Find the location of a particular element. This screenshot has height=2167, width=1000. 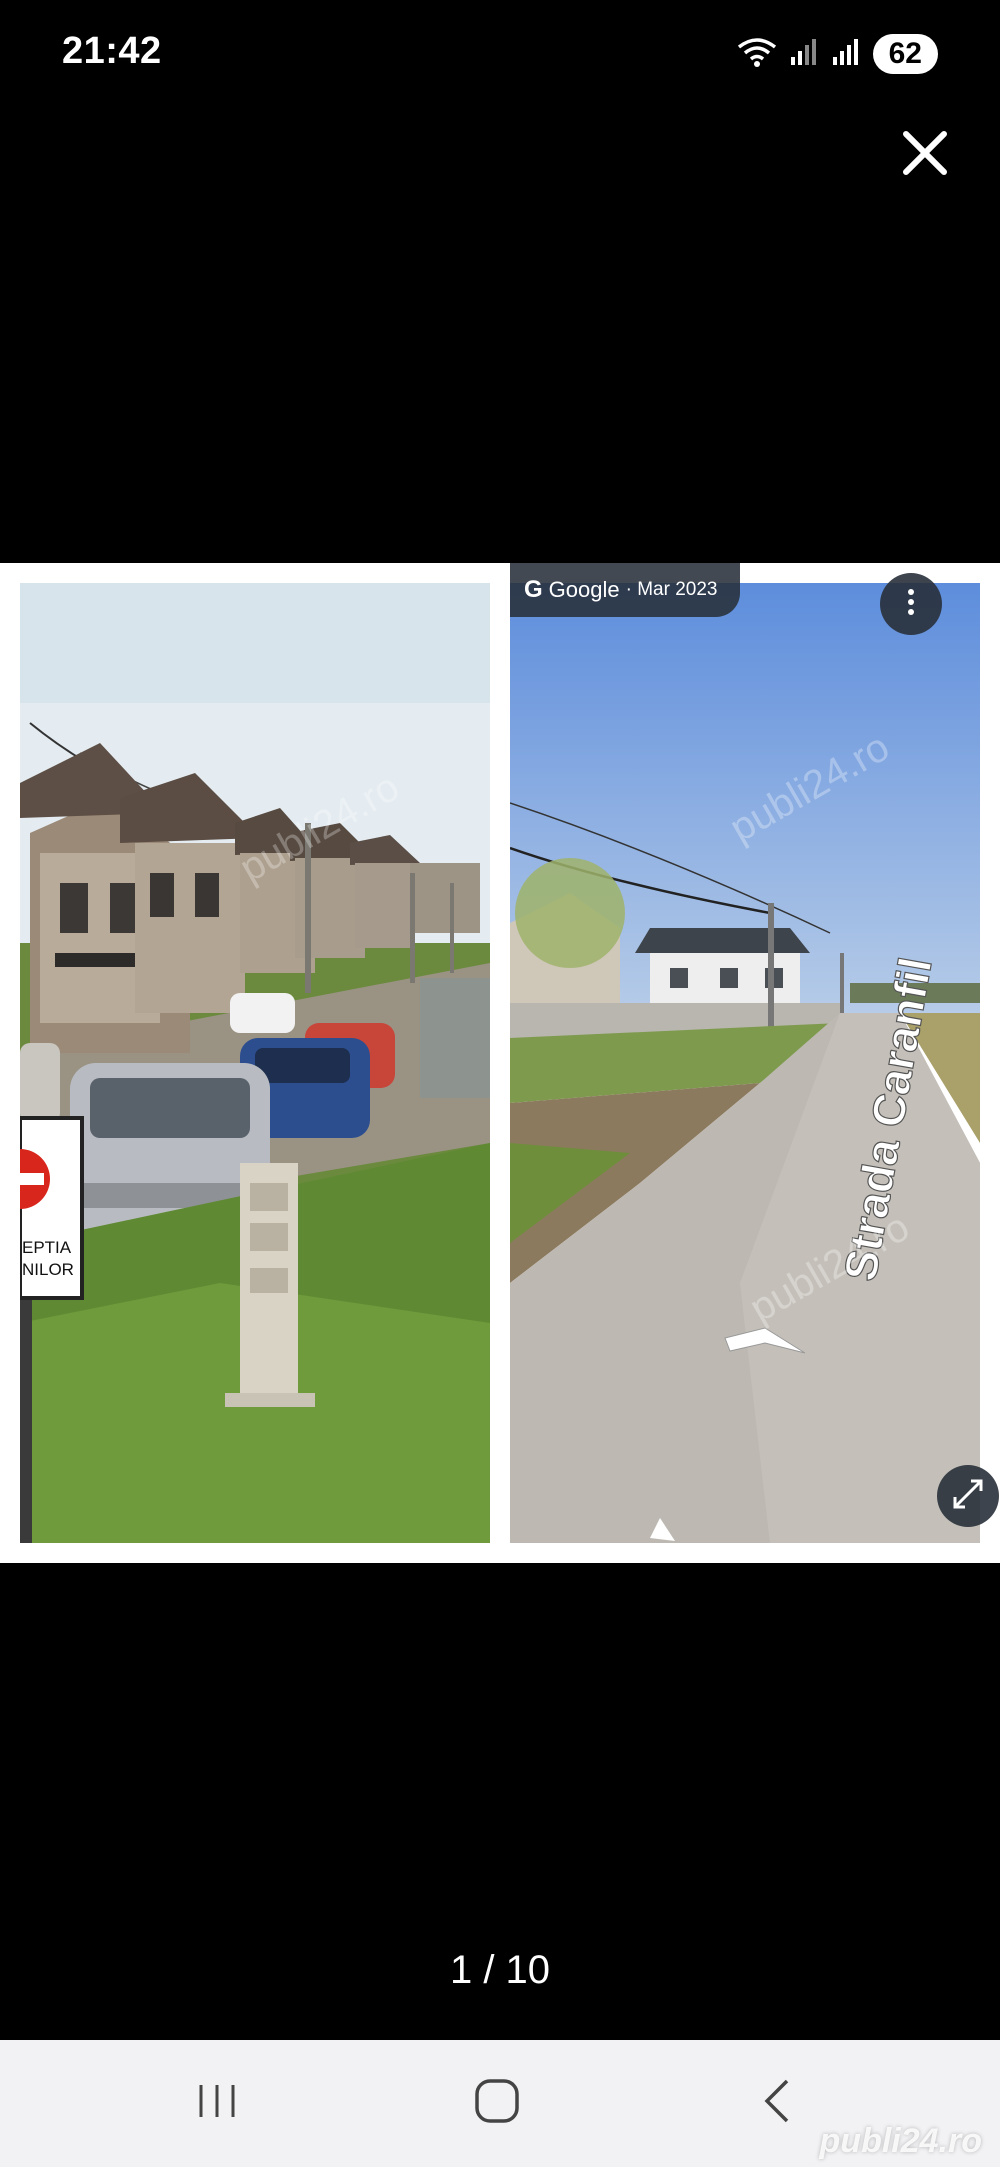

close-icon is located at coordinates (925, 155).